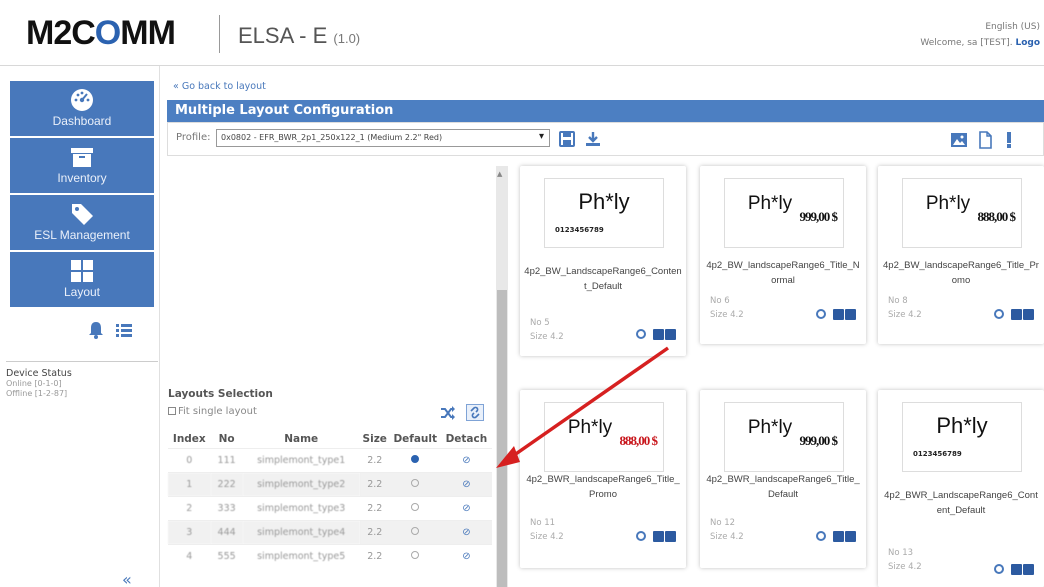  What do you see at coordinates (603, 279) in the screenshot?
I see `layout-name: 4p2_BW_LandscapeRange6_Content_Default` at bounding box center [603, 279].